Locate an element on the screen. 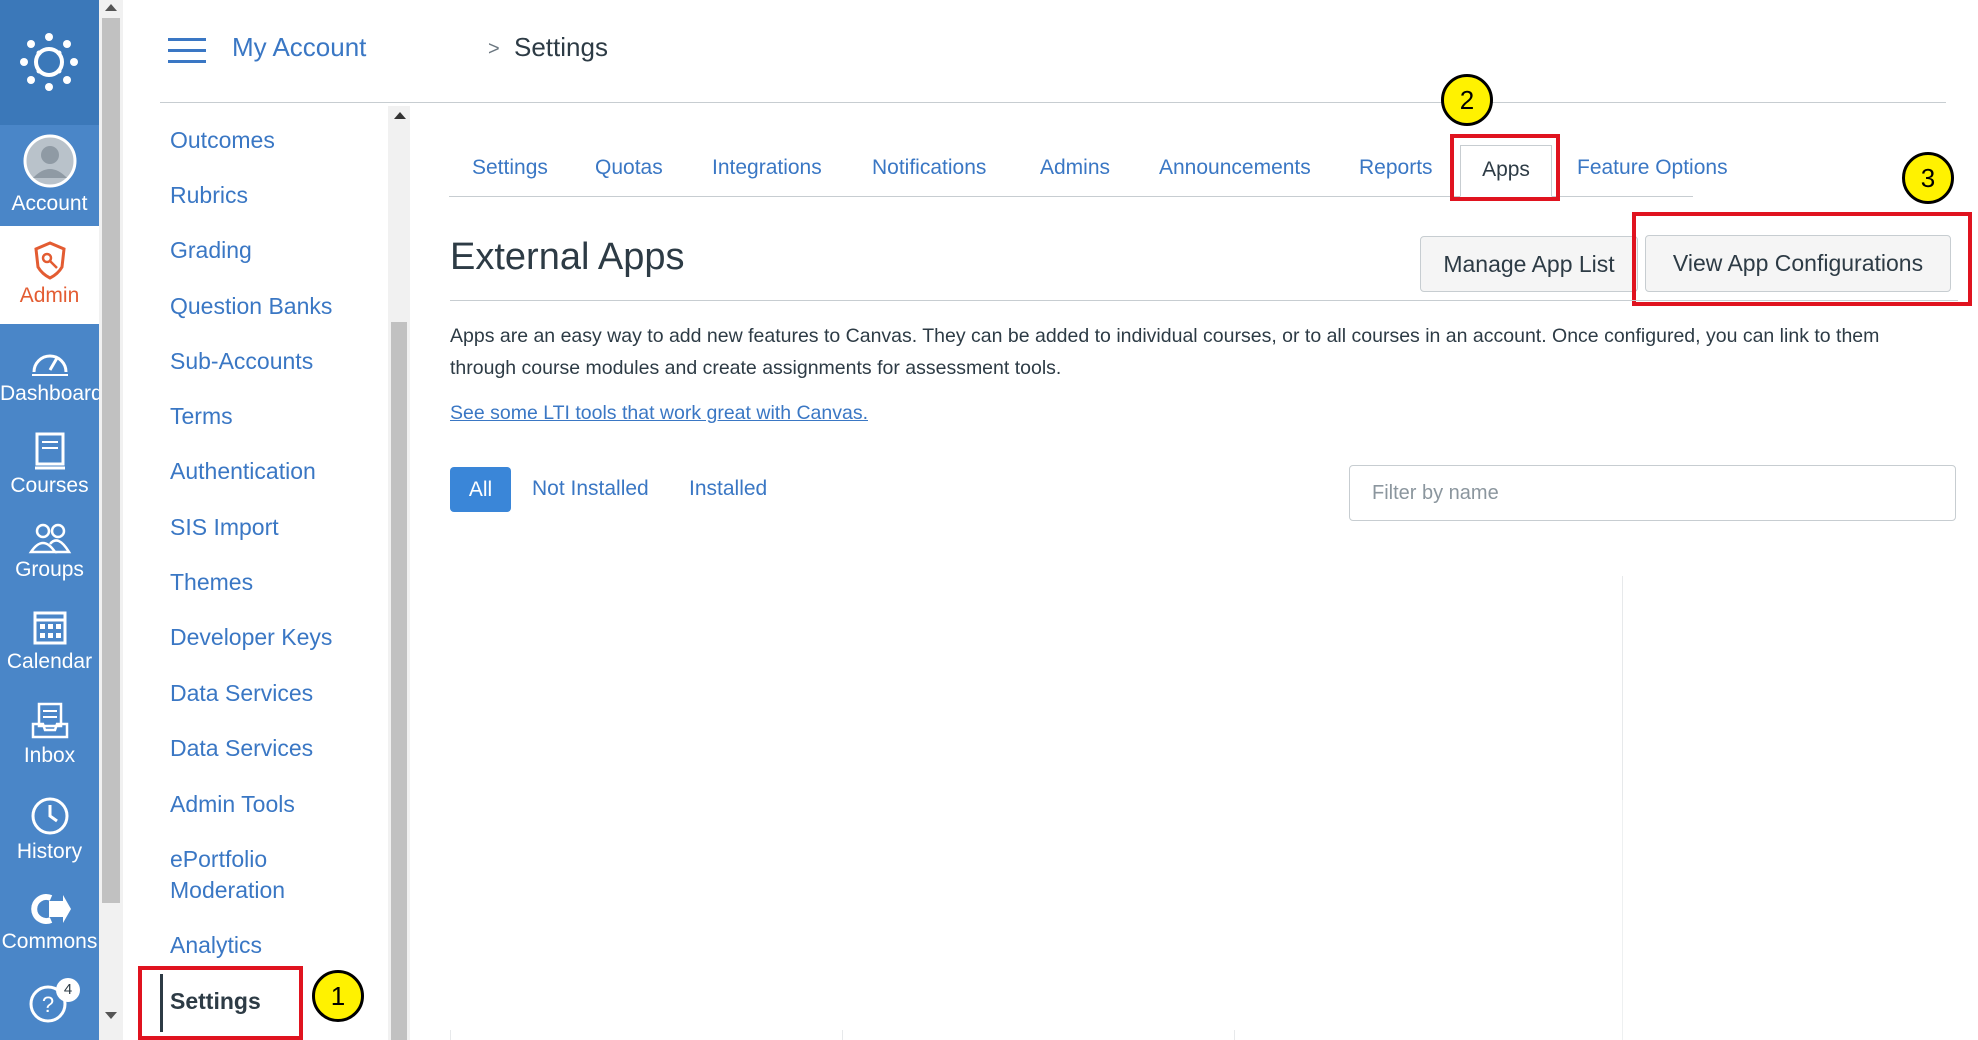 Image resolution: width=1978 pixels, height=1040 pixels. tab-feature-options: Feature Options is located at coordinates (1652, 168).